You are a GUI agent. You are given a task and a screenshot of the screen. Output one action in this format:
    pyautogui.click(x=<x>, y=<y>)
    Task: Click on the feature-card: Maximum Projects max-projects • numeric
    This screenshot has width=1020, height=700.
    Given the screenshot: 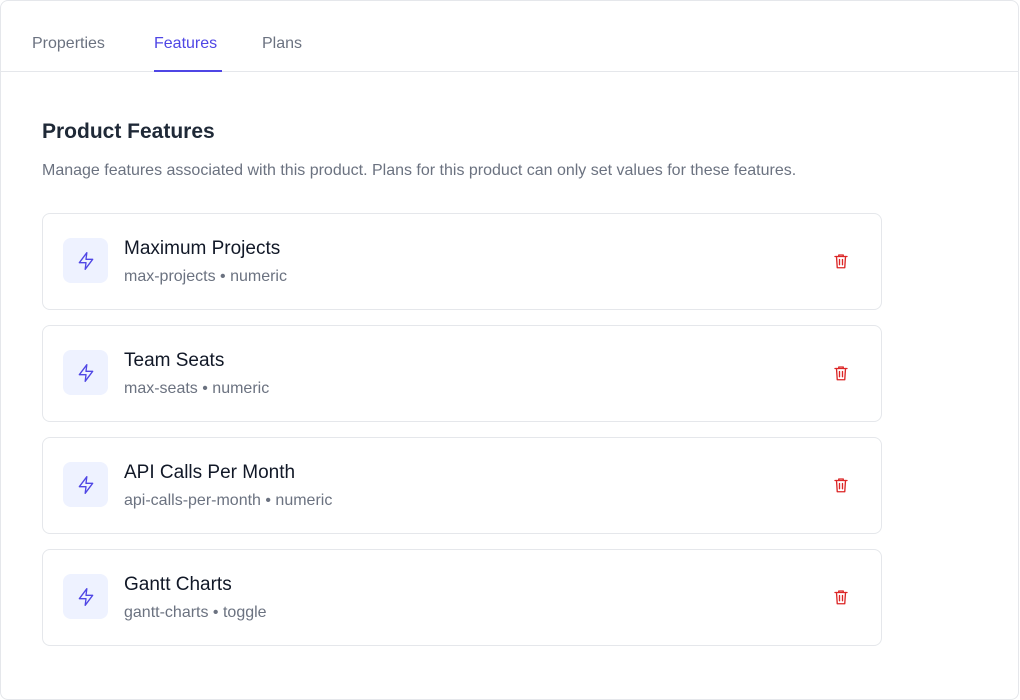 What is the action you would take?
    pyautogui.click(x=462, y=261)
    